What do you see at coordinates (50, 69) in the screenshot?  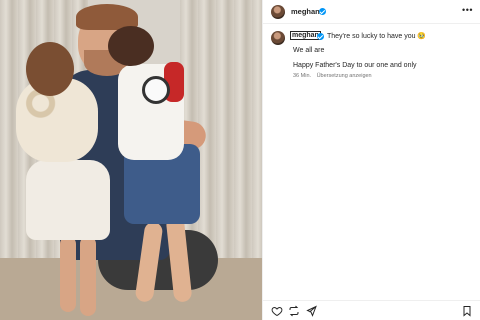 I see `girl-head` at bounding box center [50, 69].